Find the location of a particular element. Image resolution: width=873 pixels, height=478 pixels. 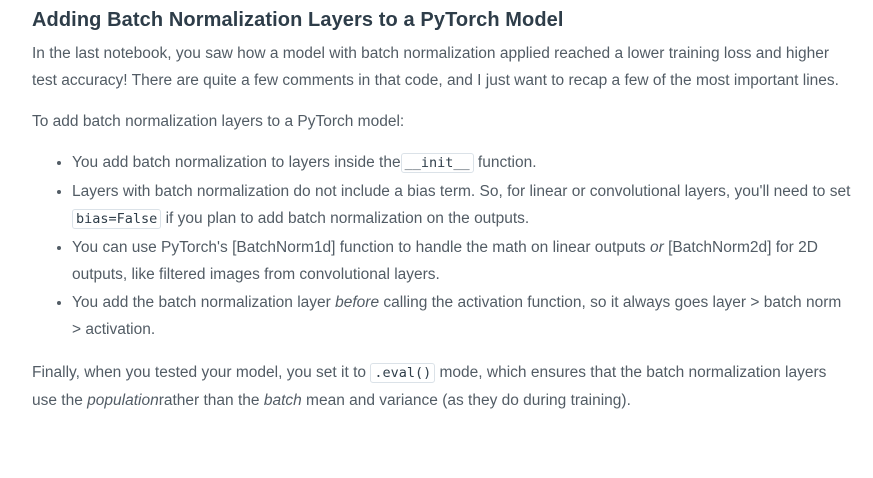

emphasis: or is located at coordinates (656, 247).